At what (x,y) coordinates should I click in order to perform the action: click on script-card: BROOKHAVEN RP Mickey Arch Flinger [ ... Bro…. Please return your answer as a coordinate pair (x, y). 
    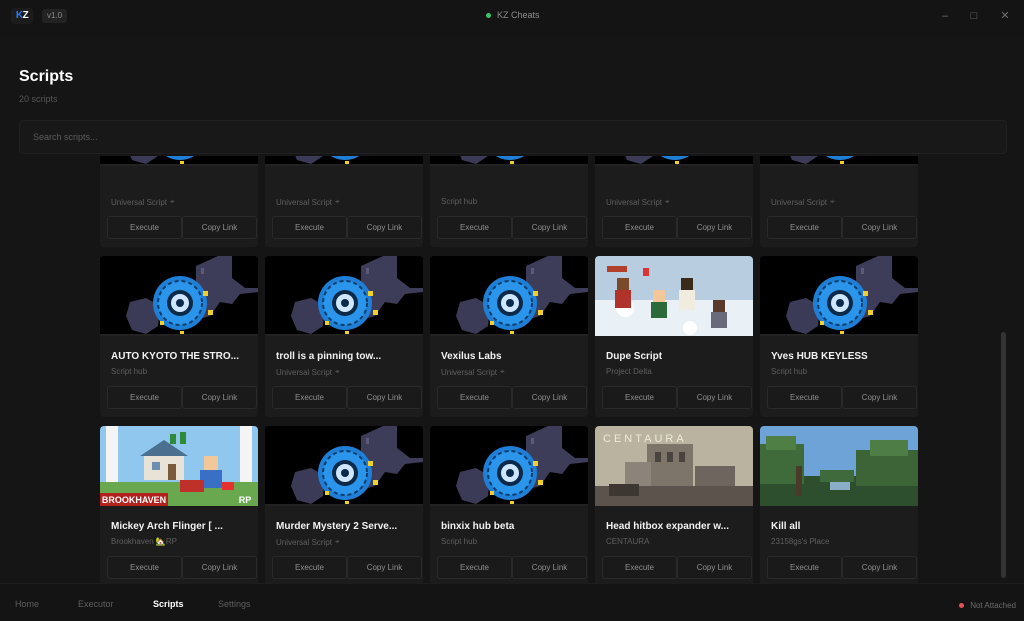
    Looking at the image, I should click on (179, 504).